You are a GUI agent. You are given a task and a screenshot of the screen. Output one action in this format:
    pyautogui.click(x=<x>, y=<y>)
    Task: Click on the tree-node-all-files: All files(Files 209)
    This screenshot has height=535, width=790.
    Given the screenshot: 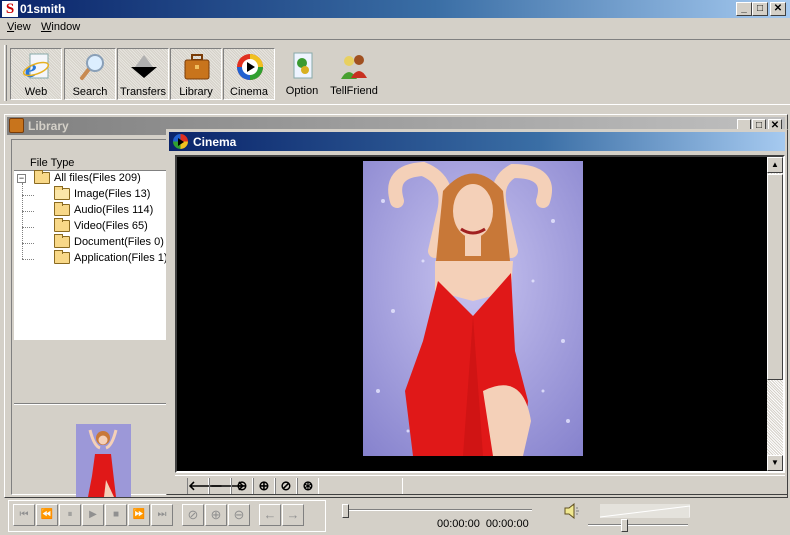 What is the action you would take?
    pyautogui.click(x=87, y=179)
    